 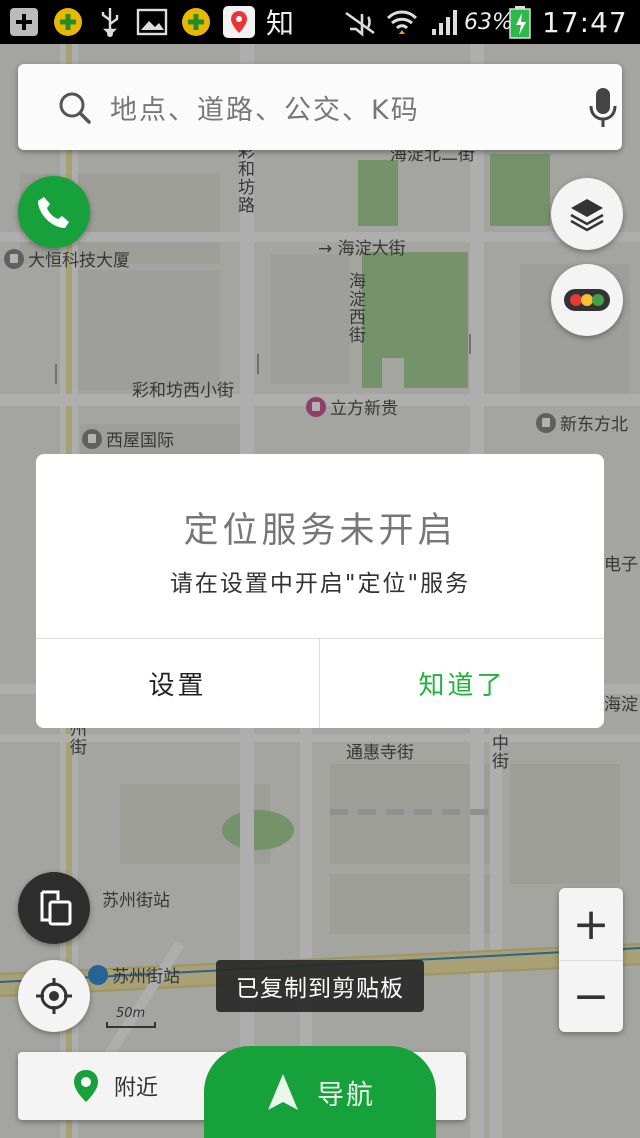 What do you see at coordinates (320, 22) in the screenshot?
I see `status-bar: 知 63% 17:47` at bounding box center [320, 22].